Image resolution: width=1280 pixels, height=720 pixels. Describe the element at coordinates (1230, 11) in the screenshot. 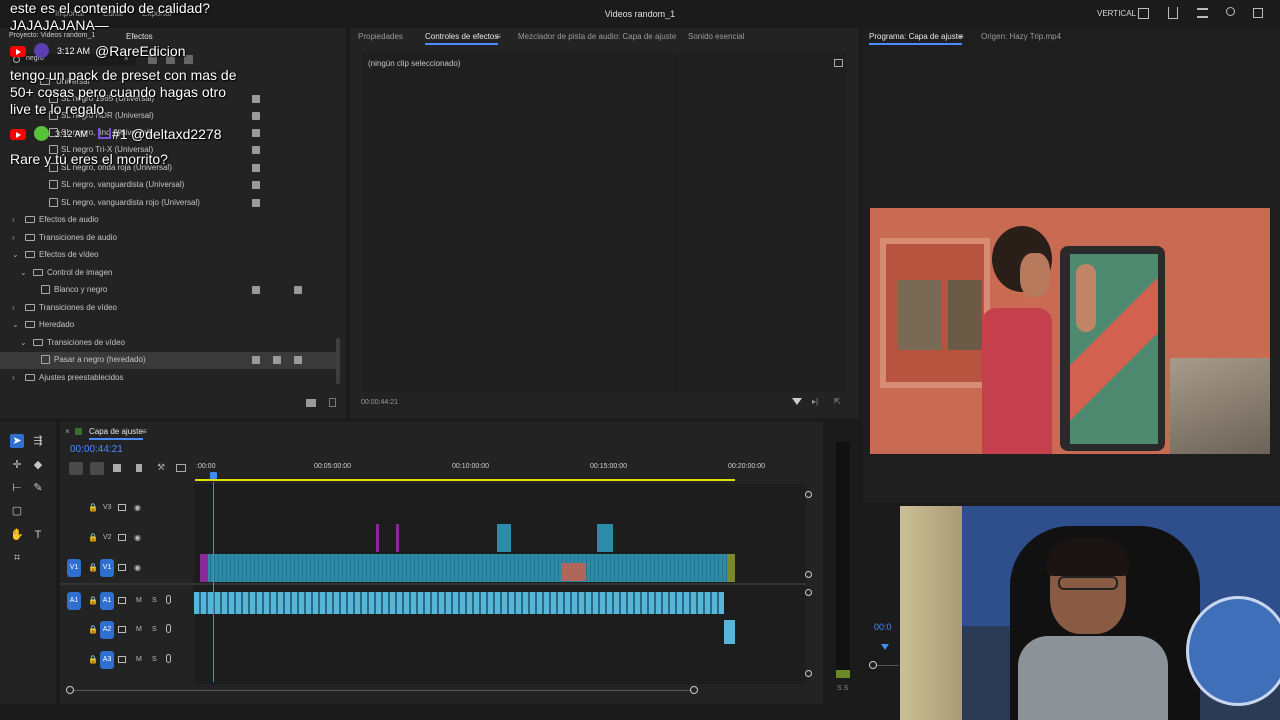

I see `search-icon` at that location.